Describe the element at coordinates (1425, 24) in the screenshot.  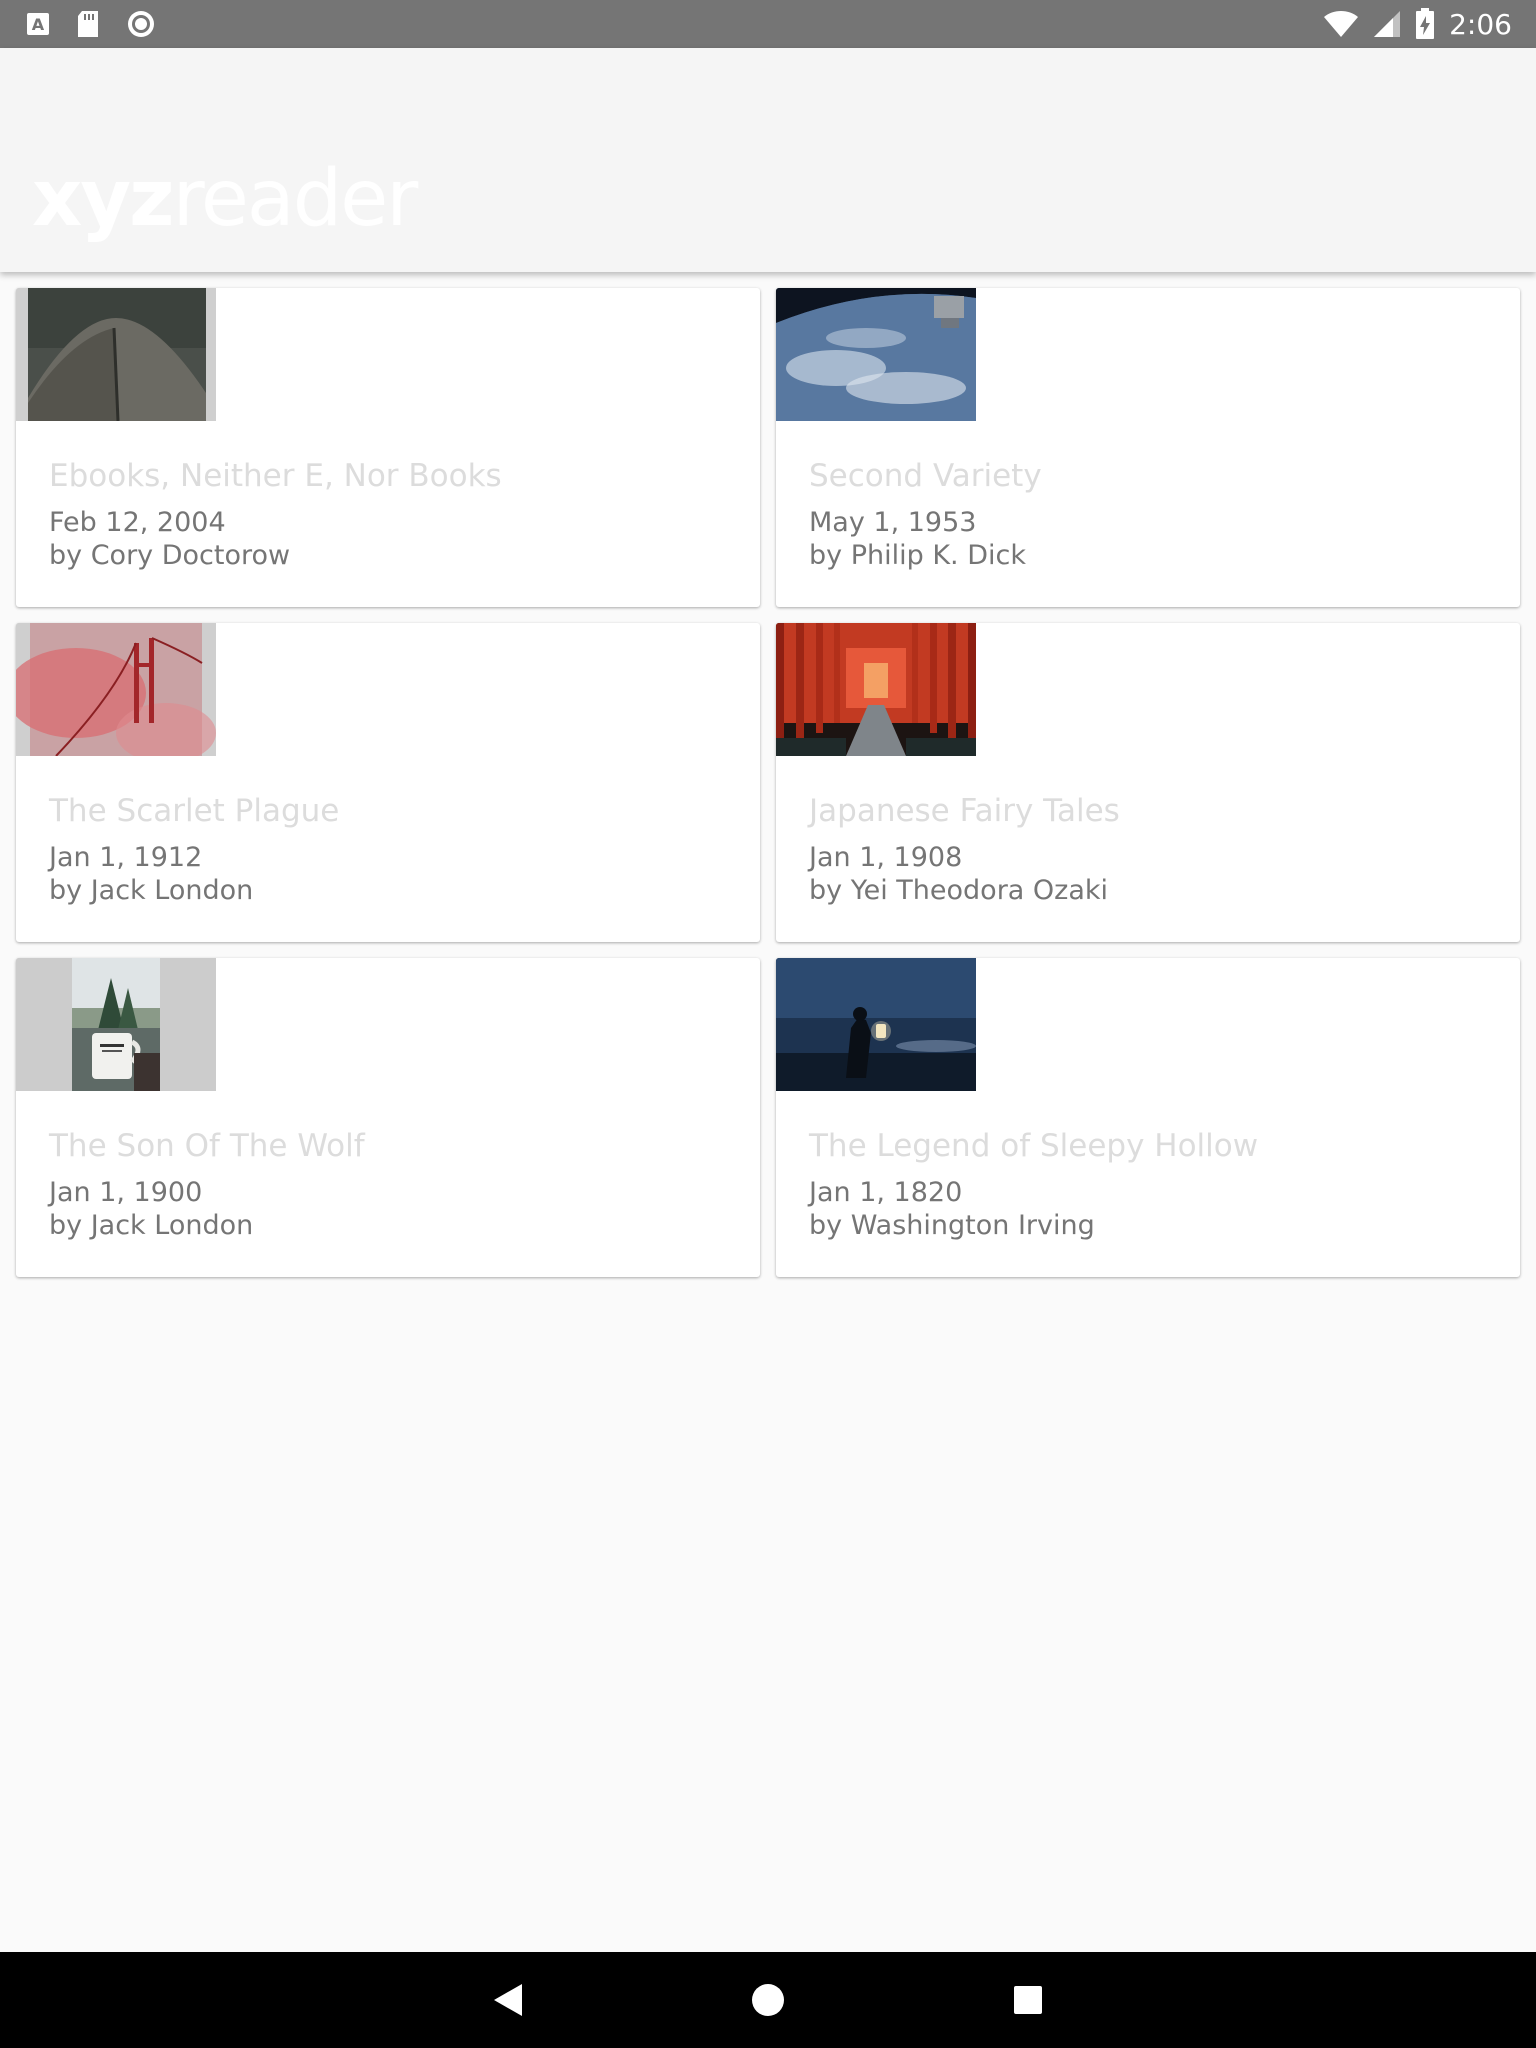
I see `battery-charging-icon` at that location.